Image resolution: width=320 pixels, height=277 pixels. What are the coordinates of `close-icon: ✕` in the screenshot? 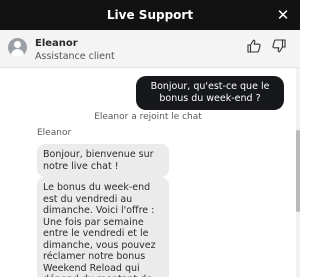 It's located at (283, 15).